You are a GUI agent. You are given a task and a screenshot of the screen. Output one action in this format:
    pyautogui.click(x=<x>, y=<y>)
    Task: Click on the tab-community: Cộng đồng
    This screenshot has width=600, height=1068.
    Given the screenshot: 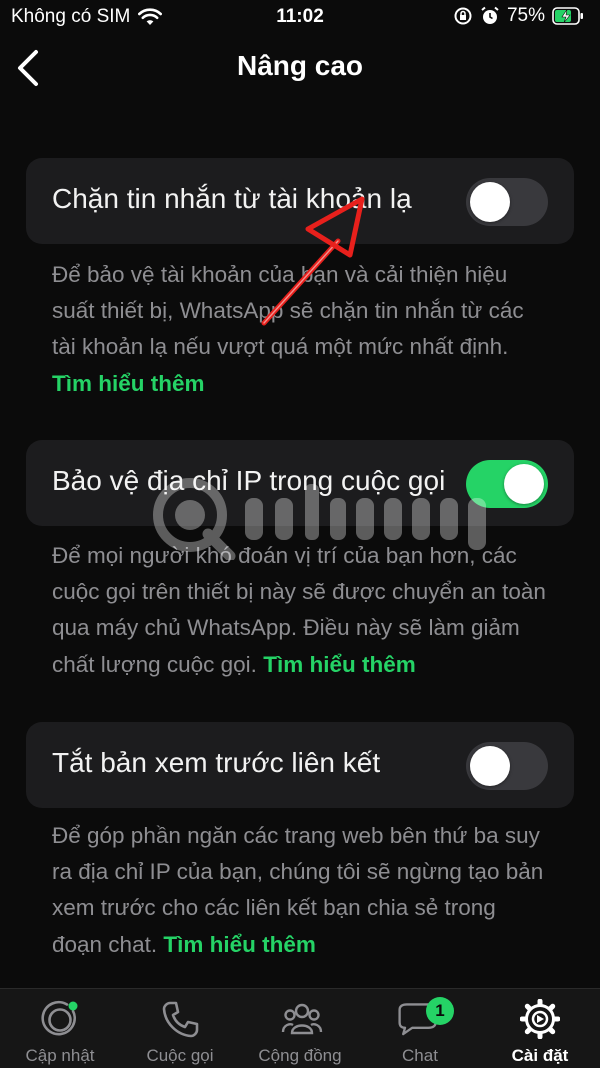 What is the action you would take?
    pyautogui.click(x=300, y=1028)
    